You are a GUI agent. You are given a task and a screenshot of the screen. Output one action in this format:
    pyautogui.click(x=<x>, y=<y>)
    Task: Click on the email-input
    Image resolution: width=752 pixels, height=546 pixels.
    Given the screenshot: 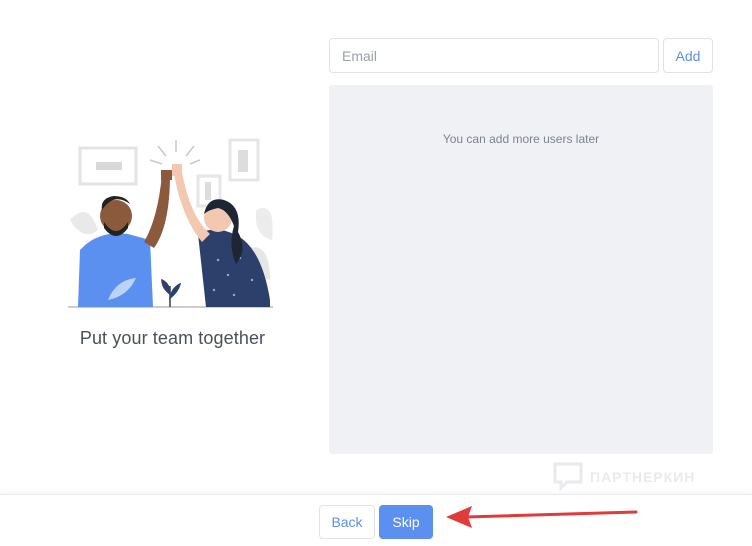 What is the action you would take?
    pyautogui.click(x=494, y=55)
    